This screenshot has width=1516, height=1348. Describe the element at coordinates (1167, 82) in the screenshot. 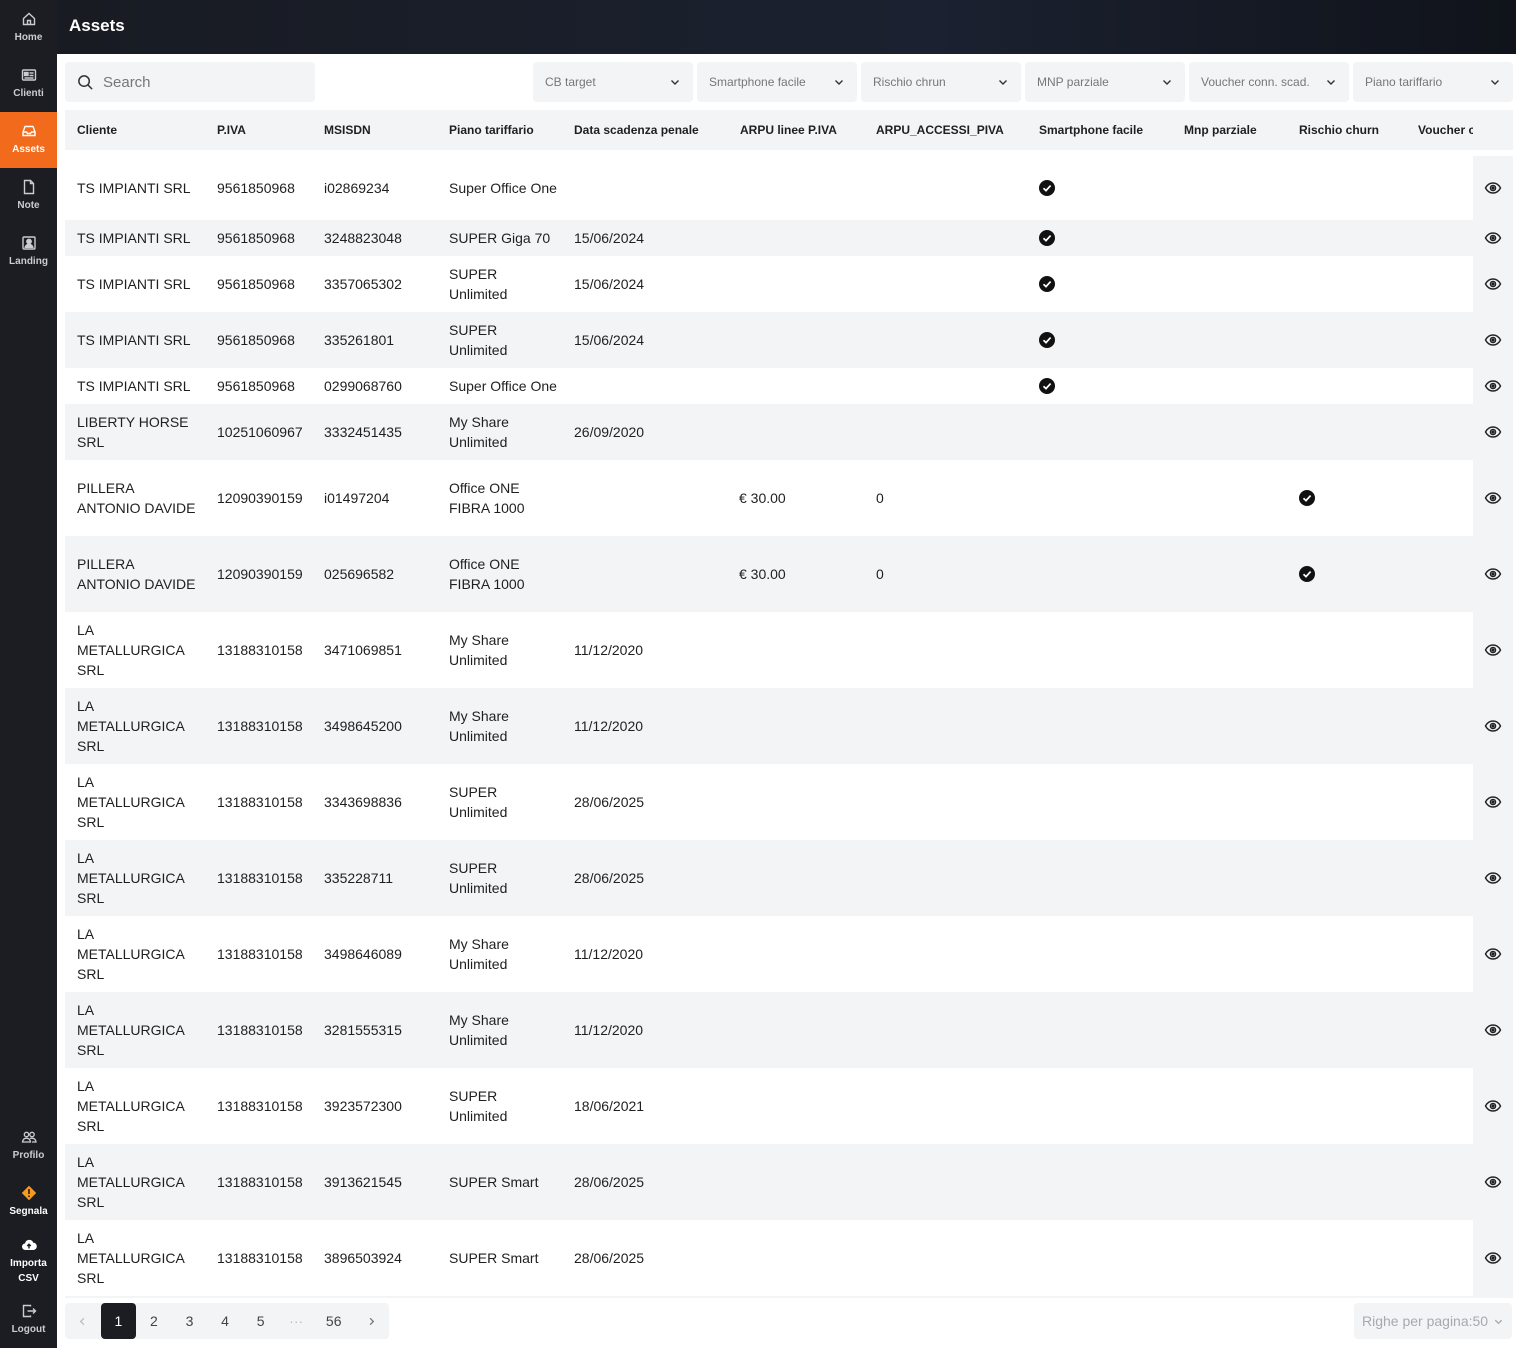

I see `chevron-down-icon` at that location.